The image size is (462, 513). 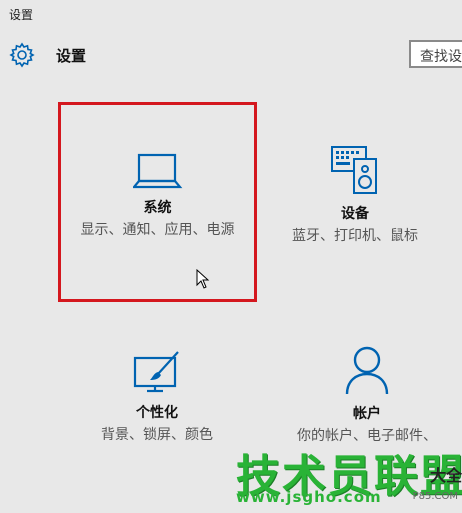 I want to click on tile-personalization-title: 个性化, so click(x=157, y=413).